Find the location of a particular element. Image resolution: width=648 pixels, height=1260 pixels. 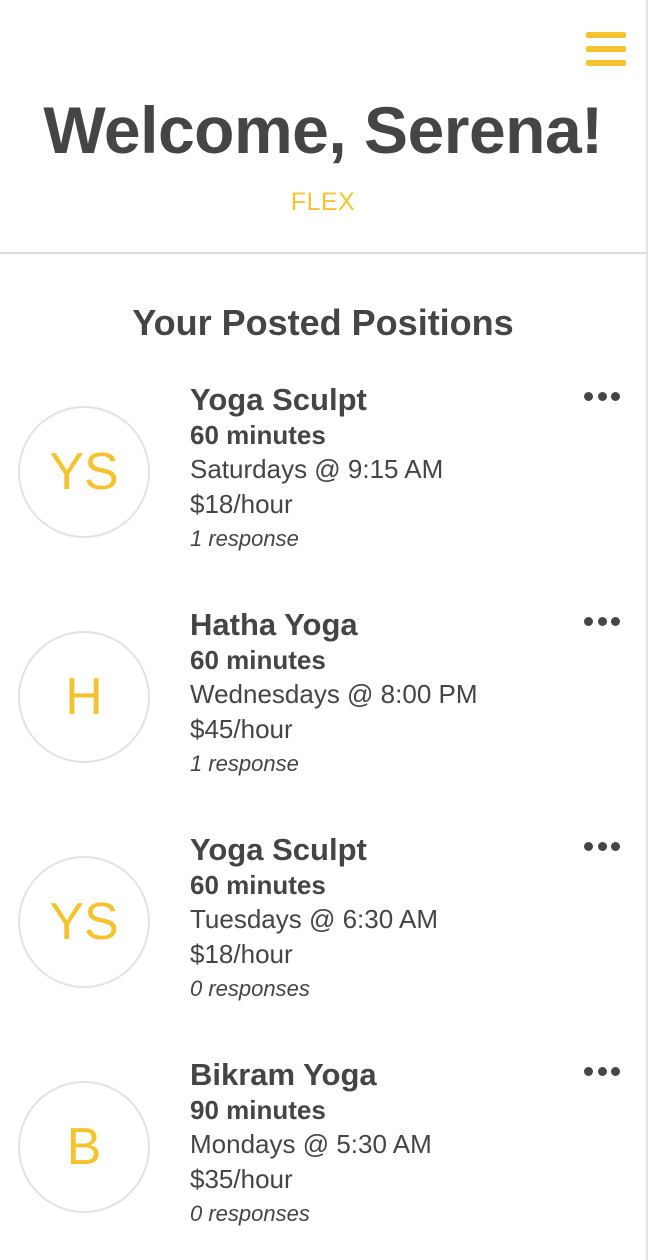

brand-label: FLEX is located at coordinates (323, 202).